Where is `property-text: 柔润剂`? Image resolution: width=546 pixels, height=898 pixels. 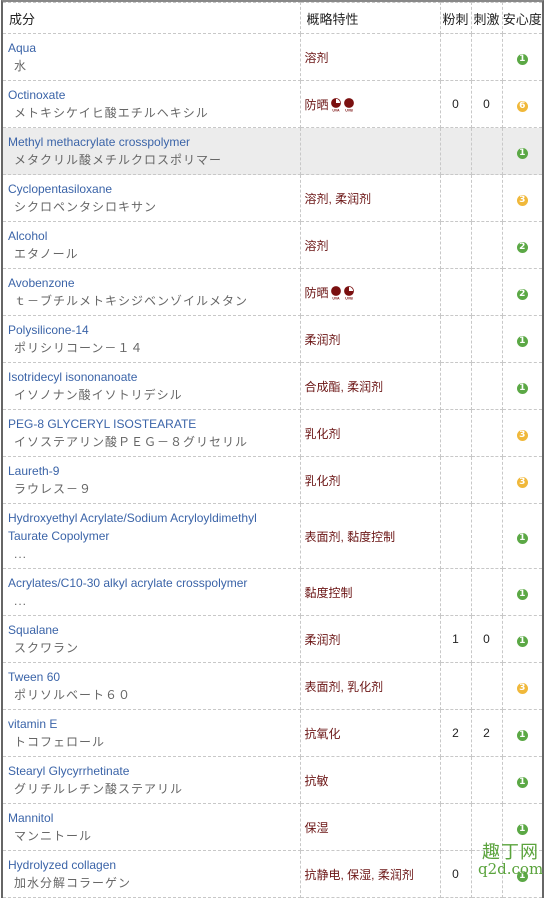
property-text: 柔润剂 is located at coordinates (322, 639).